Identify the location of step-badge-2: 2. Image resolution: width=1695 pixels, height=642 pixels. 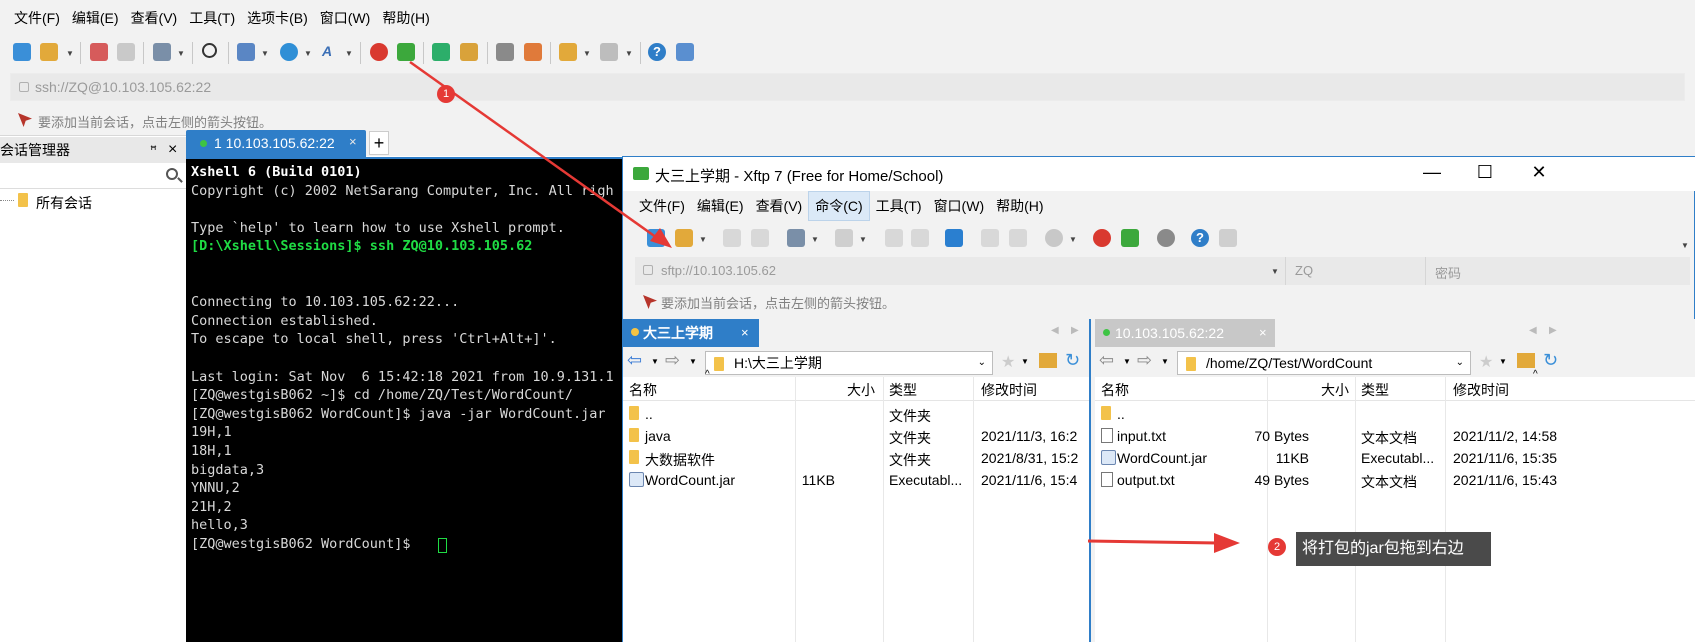
(1277, 547).